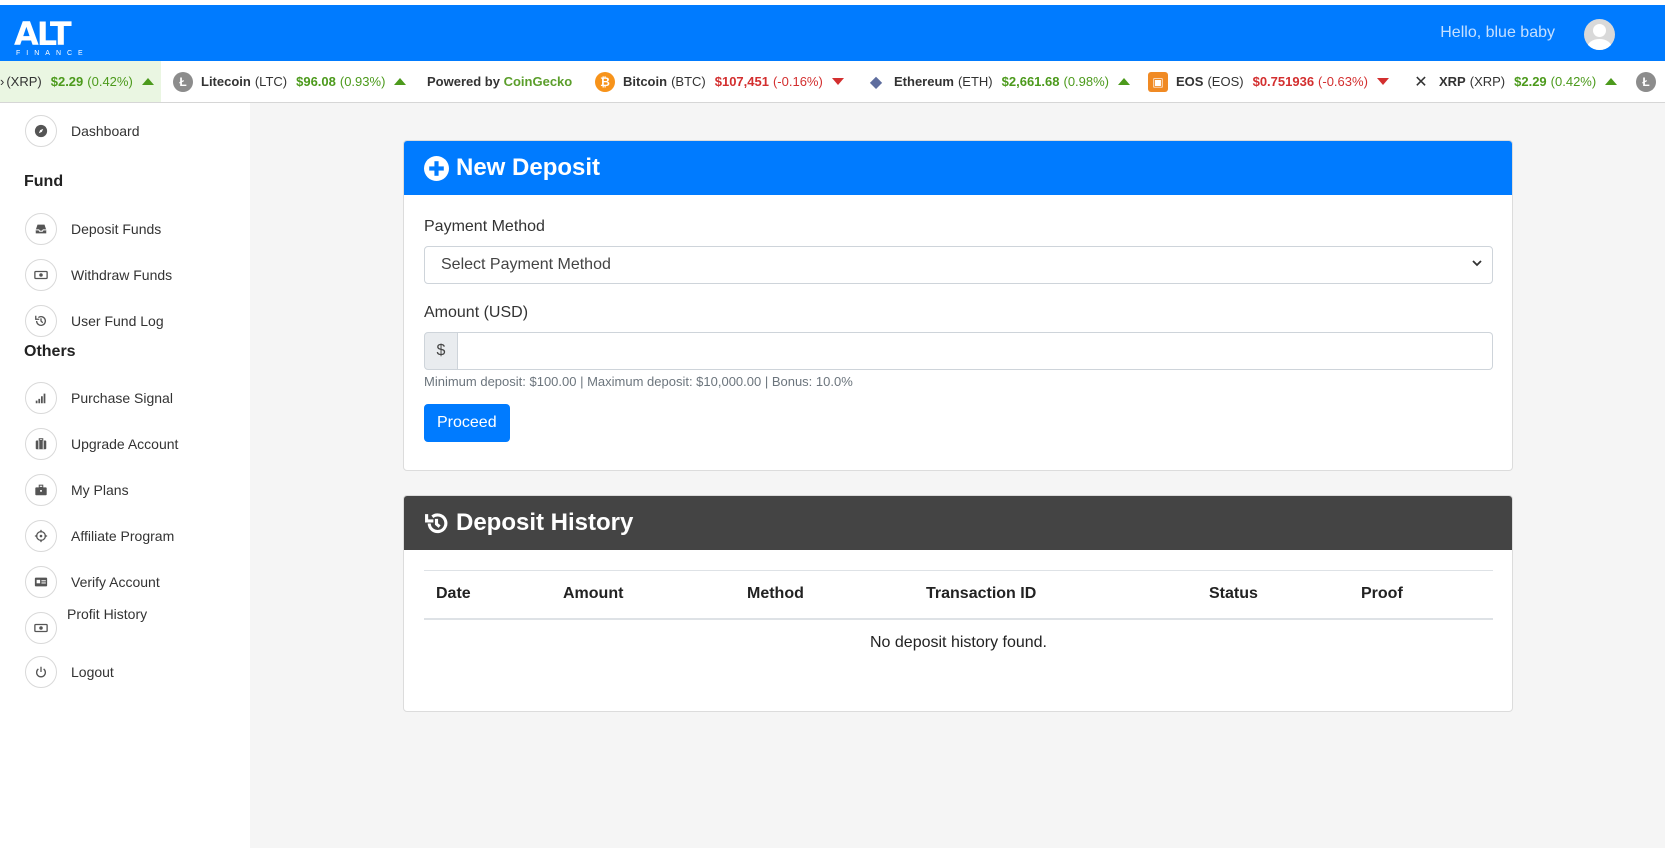 The width and height of the screenshot is (1665, 848). Describe the element at coordinates (1599, 34) in the screenshot. I see `user-avatar` at that location.